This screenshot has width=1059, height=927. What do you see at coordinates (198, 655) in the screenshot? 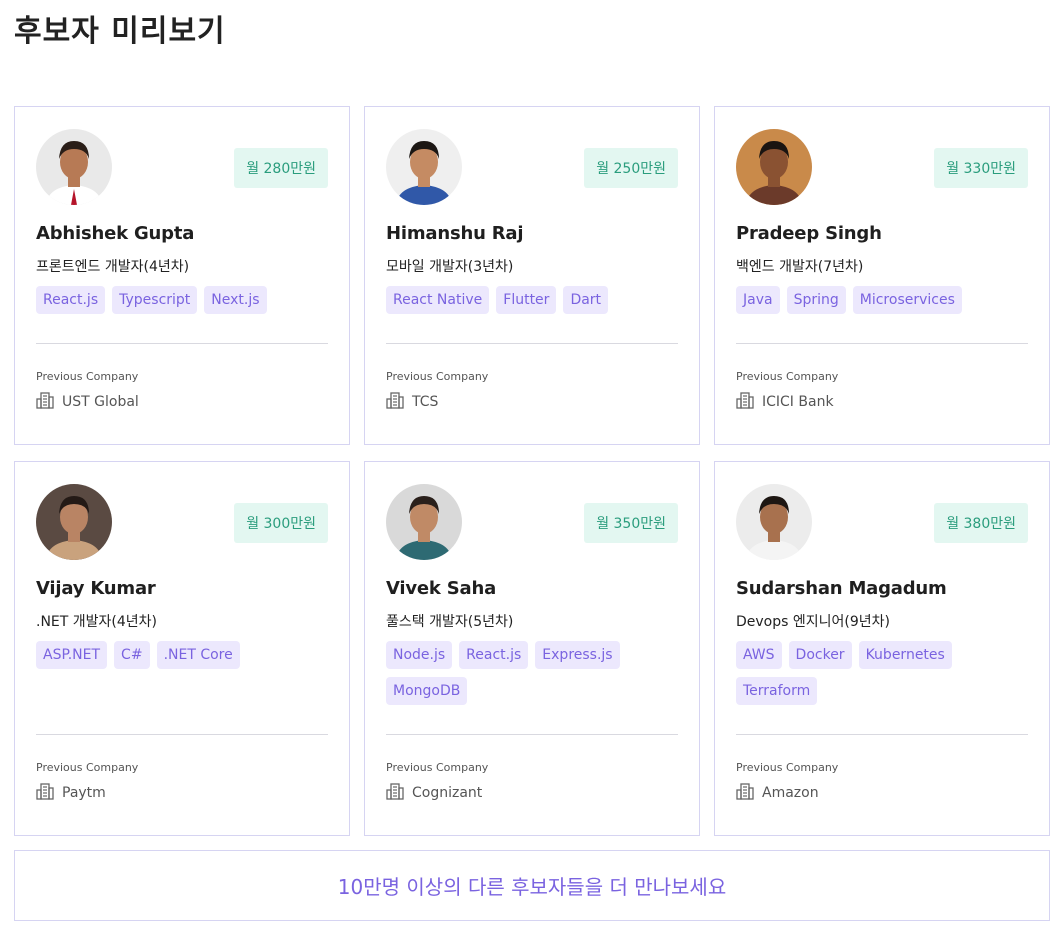
I see `skill-tag: .NET Core` at bounding box center [198, 655].